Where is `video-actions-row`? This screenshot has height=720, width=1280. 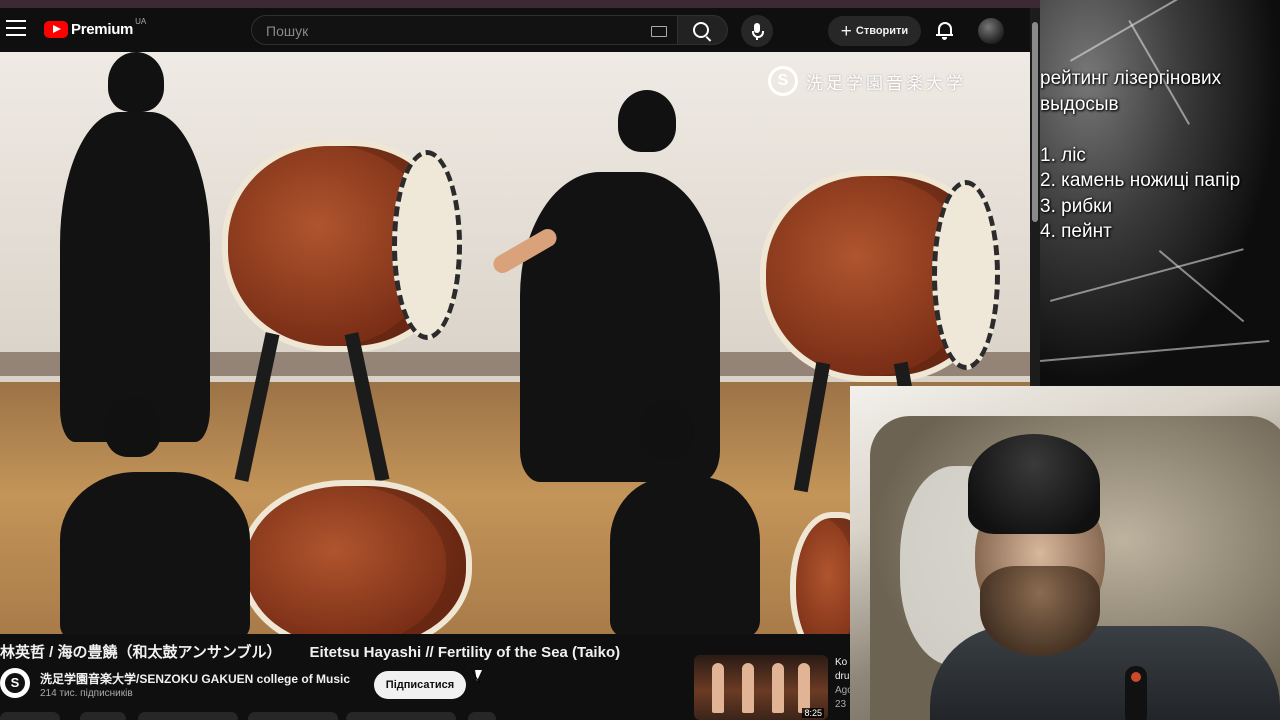
video-actions-row is located at coordinates (260, 716).